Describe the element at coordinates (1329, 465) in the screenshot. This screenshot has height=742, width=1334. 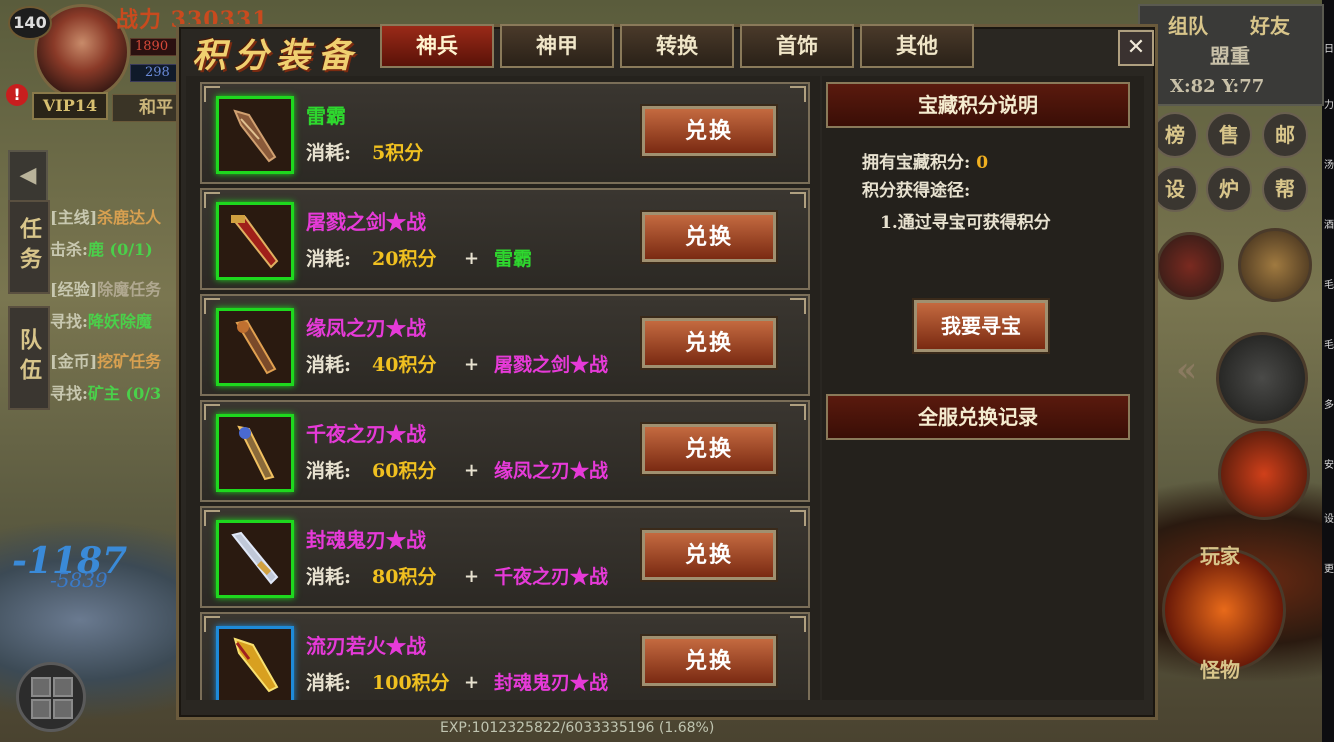
I see `strip-label: 安` at that location.